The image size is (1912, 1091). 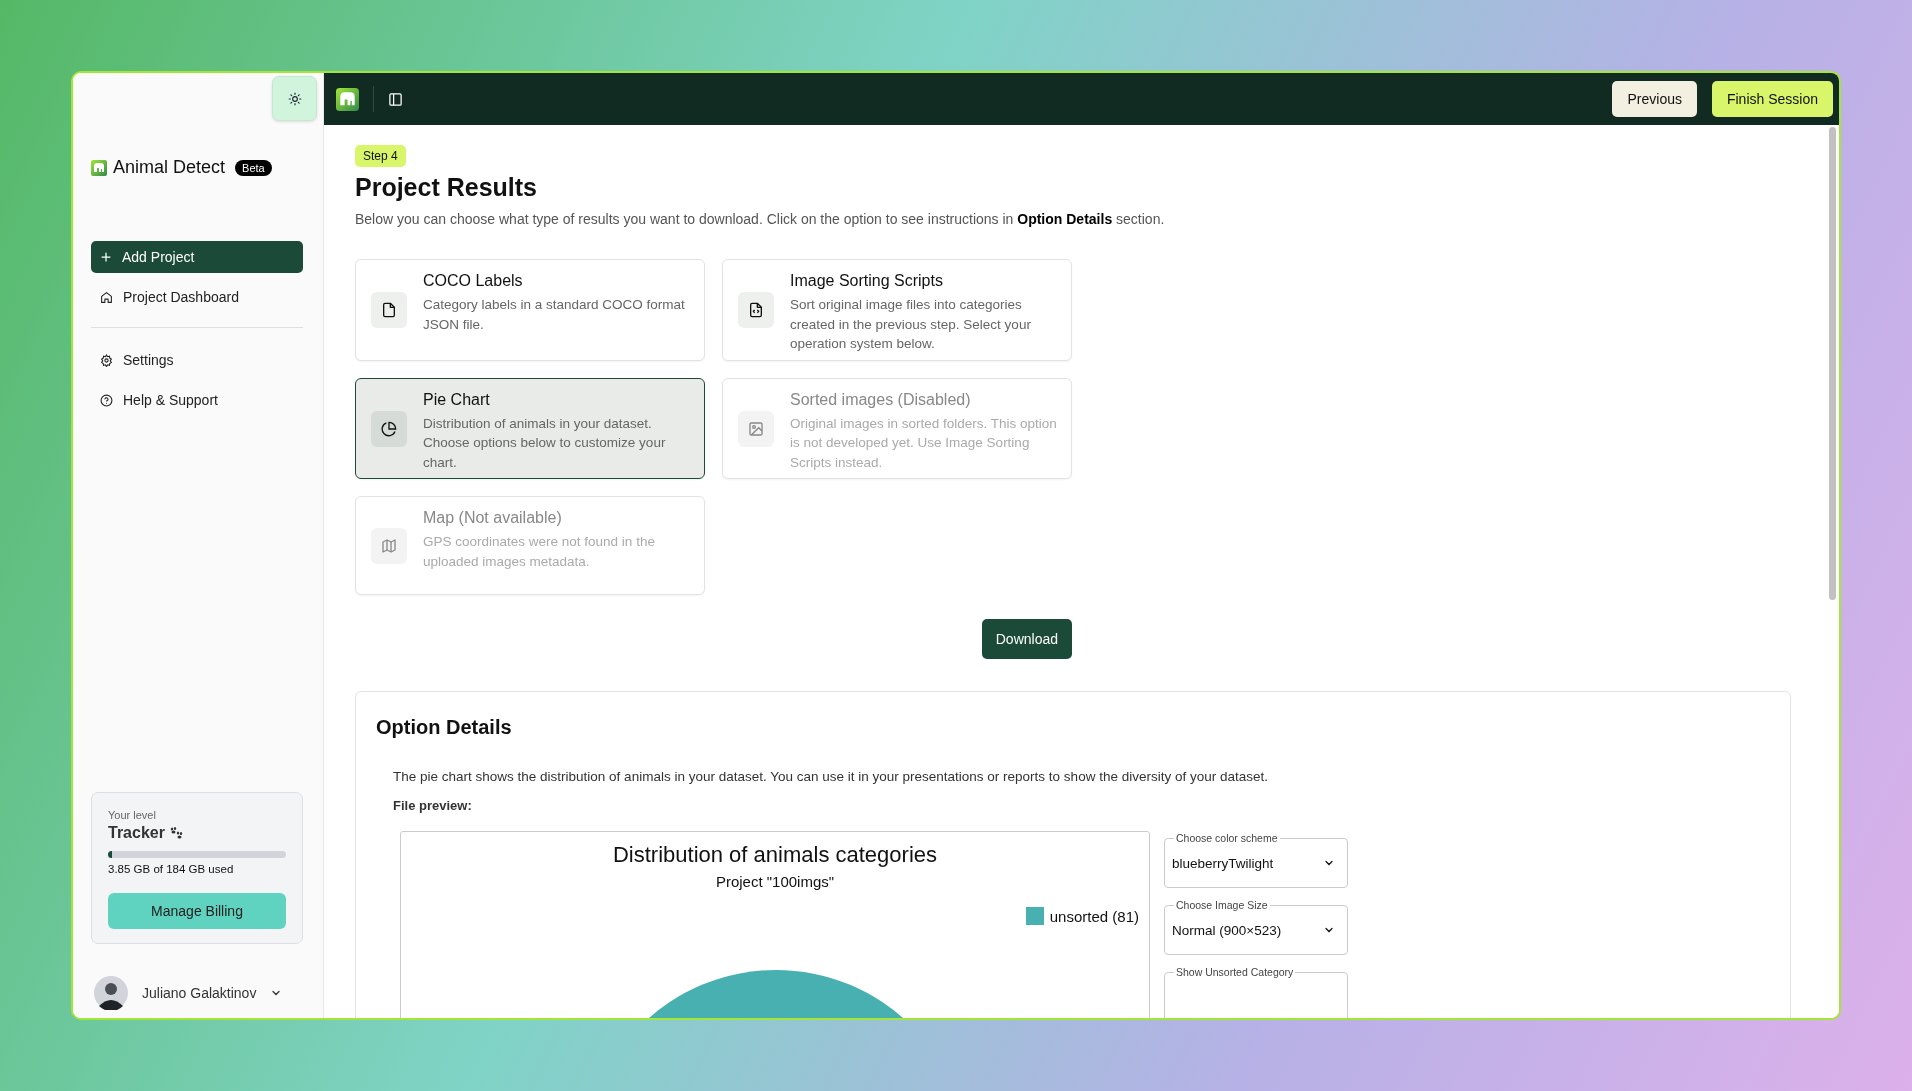 What do you see at coordinates (169, 167) in the screenshot?
I see `app-name: Animal Detect` at bounding box center [169, 167].